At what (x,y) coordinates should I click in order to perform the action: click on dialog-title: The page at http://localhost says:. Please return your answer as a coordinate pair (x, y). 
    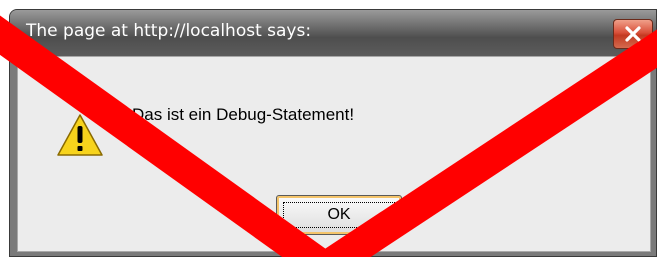
    Looking at the image, I should click on (169, 31).